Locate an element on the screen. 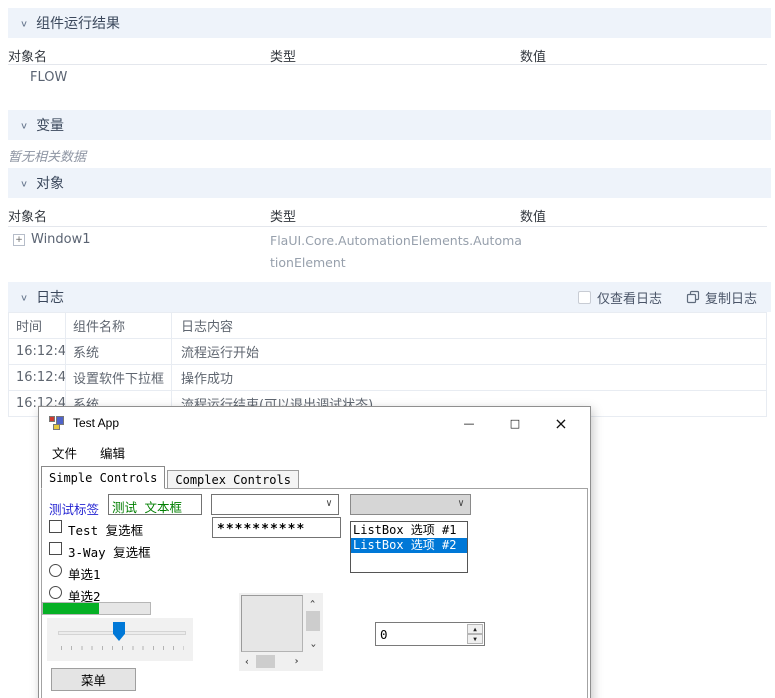 This screenshot has height=698, width=775. scroll-content is located at coordinates (272, 623).